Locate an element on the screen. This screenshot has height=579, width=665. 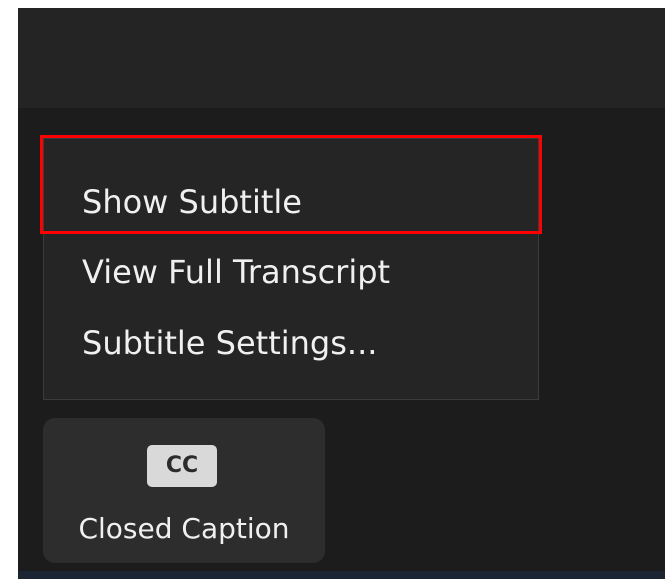
closed-caption-label: Closed Caption is located at coordinates (184, 528).